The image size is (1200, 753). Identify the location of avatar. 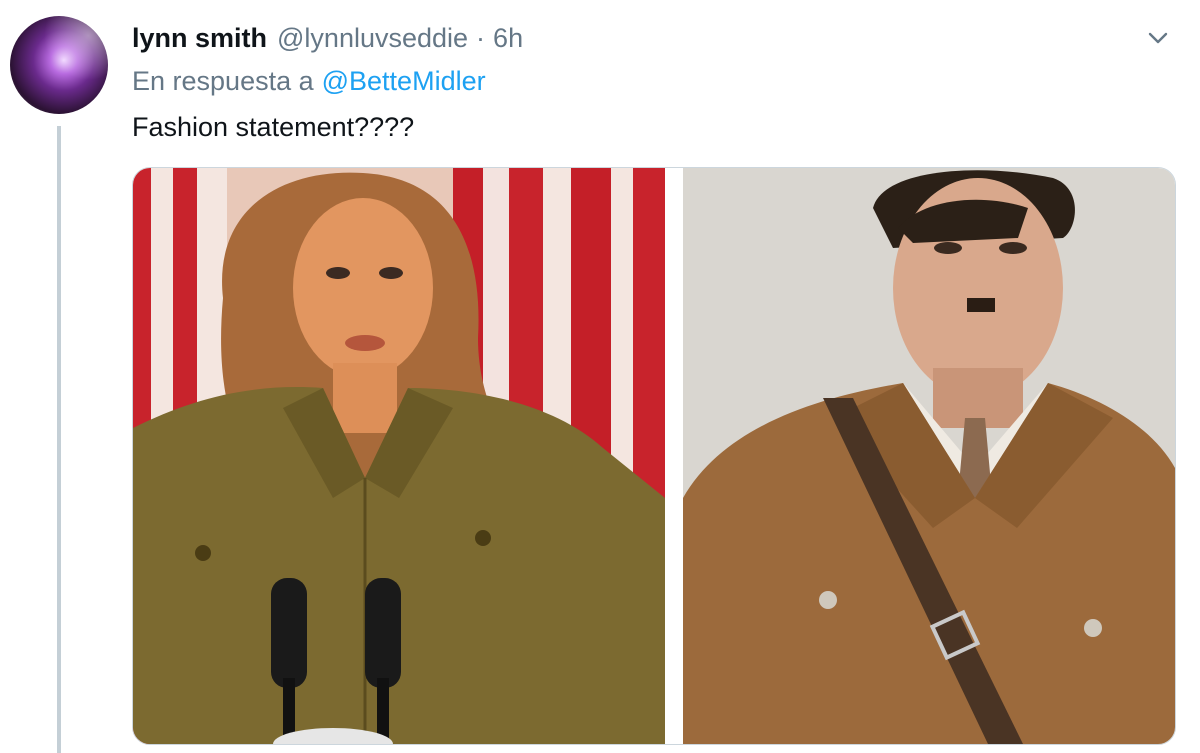
(59, 65).